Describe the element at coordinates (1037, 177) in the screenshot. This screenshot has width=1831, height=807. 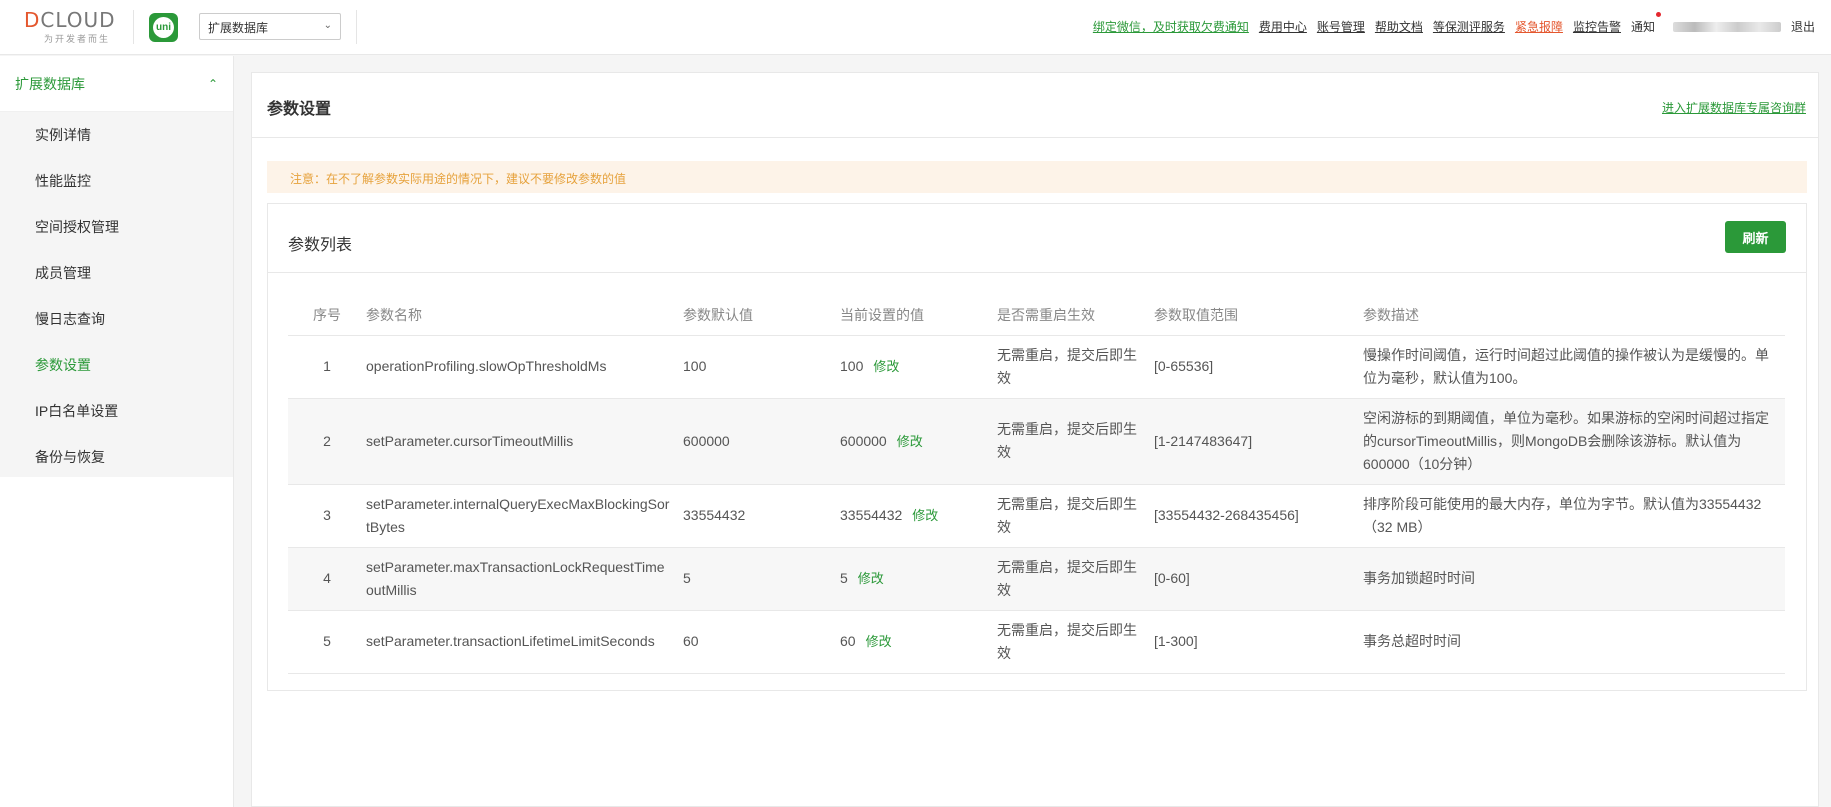
I see `warning-notice: 注意：在不了解参数实际用途的情况下，建议不要修改参数的值` at that location.